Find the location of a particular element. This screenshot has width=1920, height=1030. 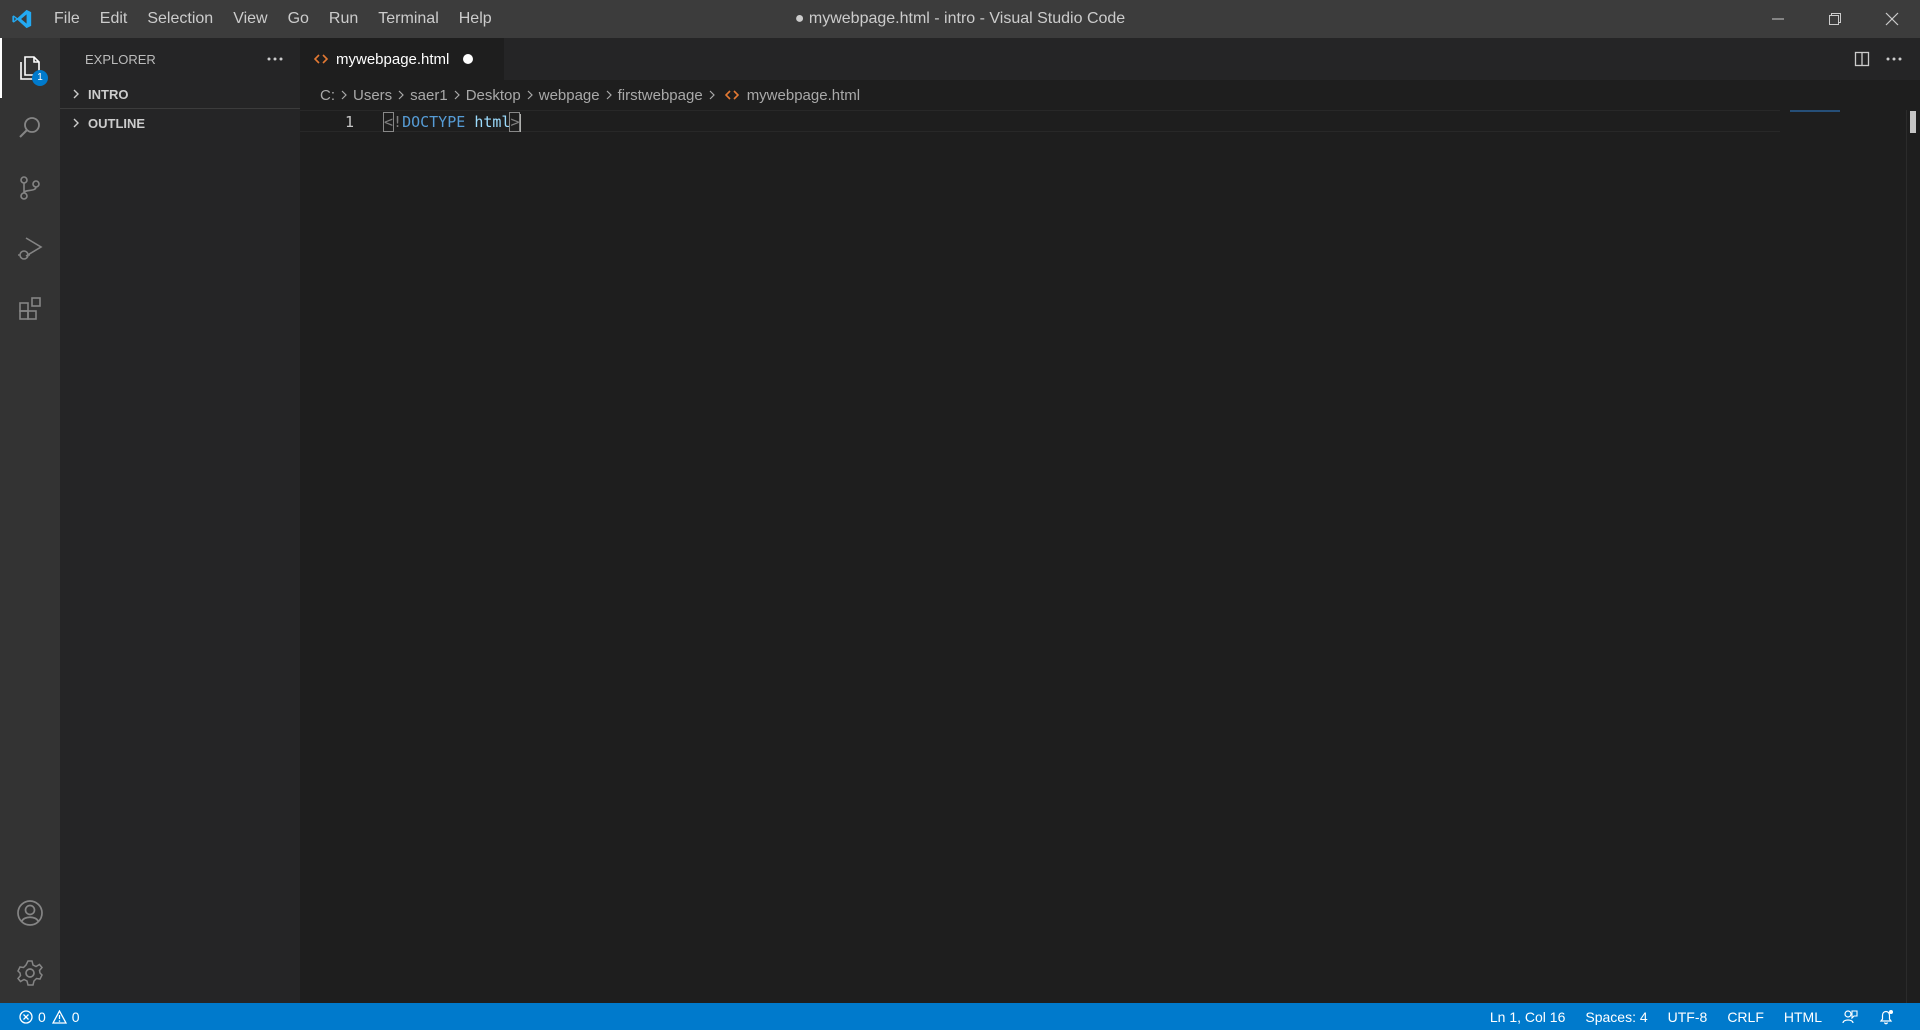

menu-file: File is located at coordinates (67, 19).